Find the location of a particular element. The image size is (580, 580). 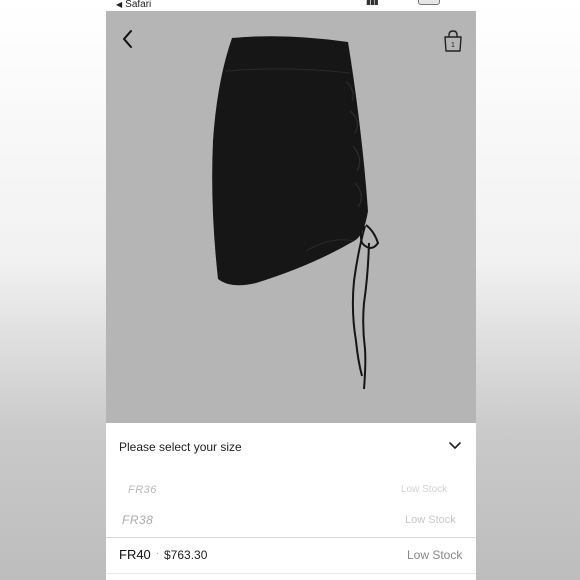

shopping-bag-icon: 1 is located at coordinates (453, 41).